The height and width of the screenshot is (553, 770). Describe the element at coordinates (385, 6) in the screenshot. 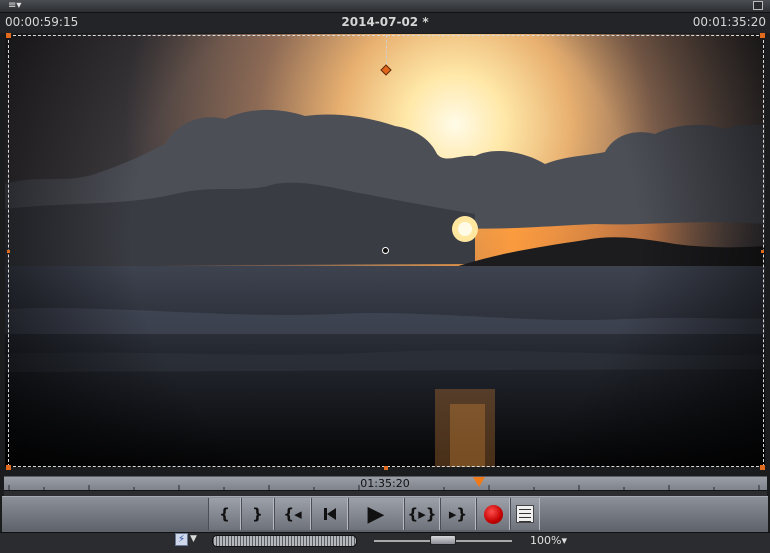

I see `window-title-strip` at that location.